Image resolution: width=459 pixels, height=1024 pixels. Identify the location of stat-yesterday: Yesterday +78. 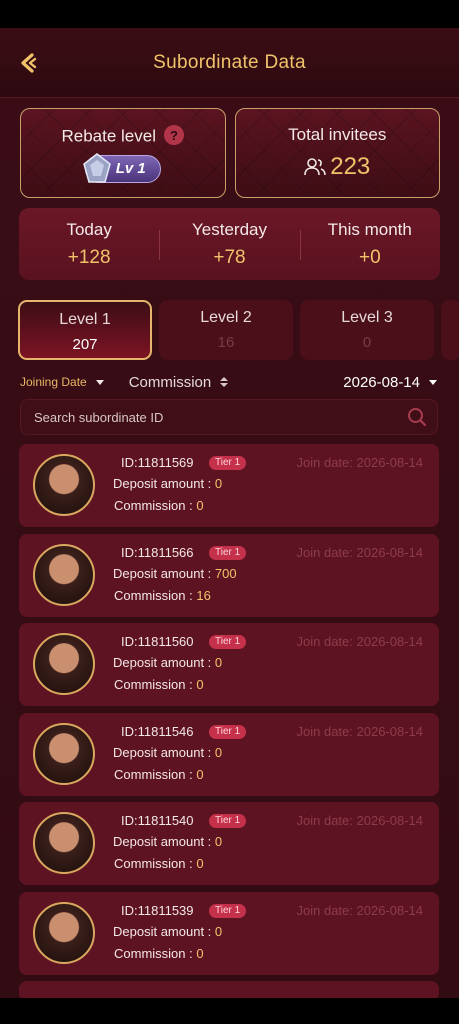
(229, 244).